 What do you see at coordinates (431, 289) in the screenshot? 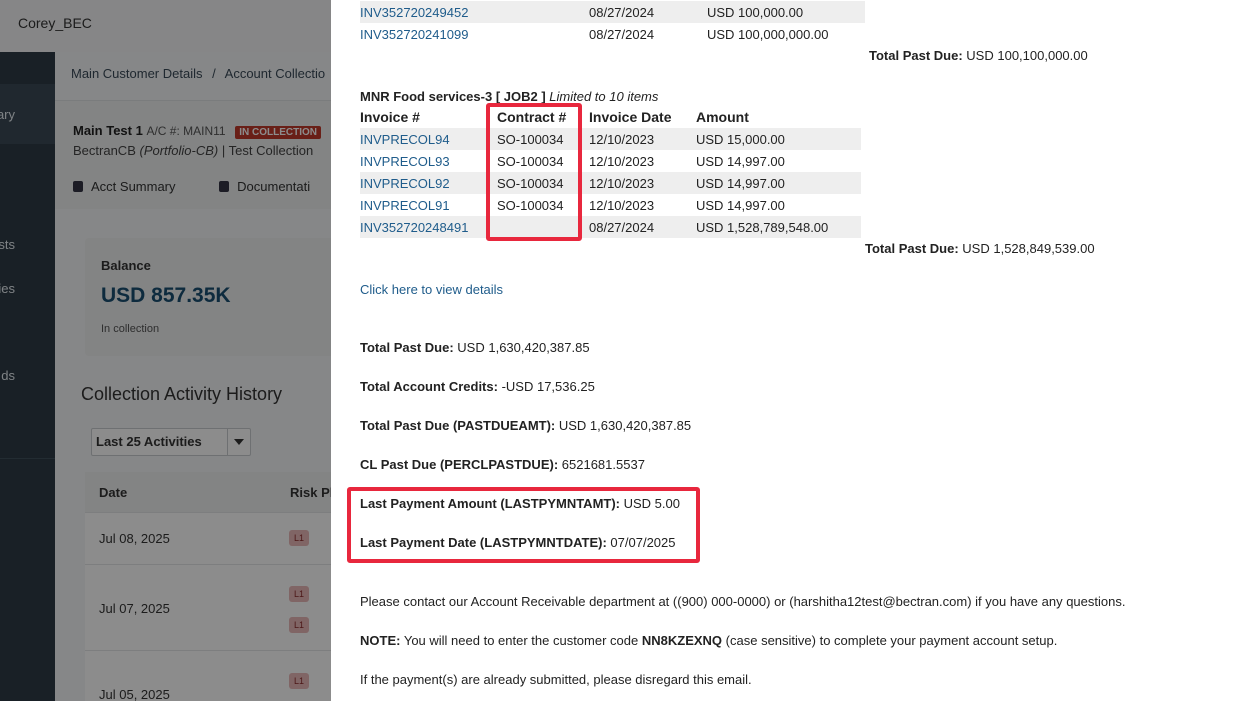
I see `view-details-link: Click here to view details` at bounding box center [431, 289].